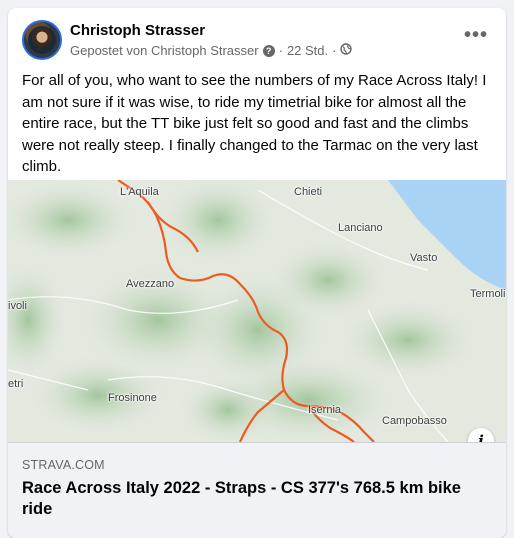 The width and height of the screenshot is (514, 538). What do you see at coordinates (307, 50) in the screenshot?
I see `post-time: 22 Std.` at bounding box center [307, 50].